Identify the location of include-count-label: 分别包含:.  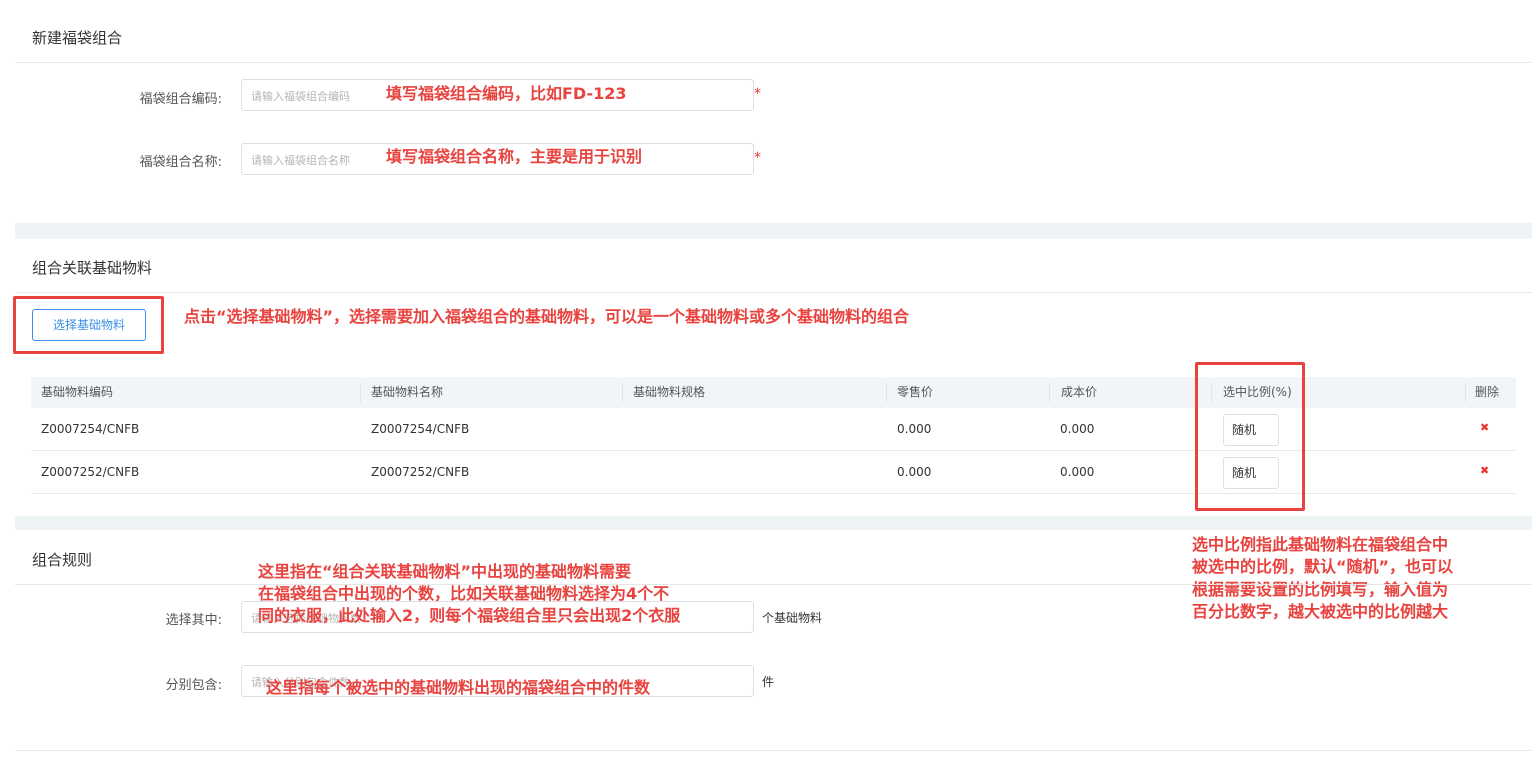
(193, 685).